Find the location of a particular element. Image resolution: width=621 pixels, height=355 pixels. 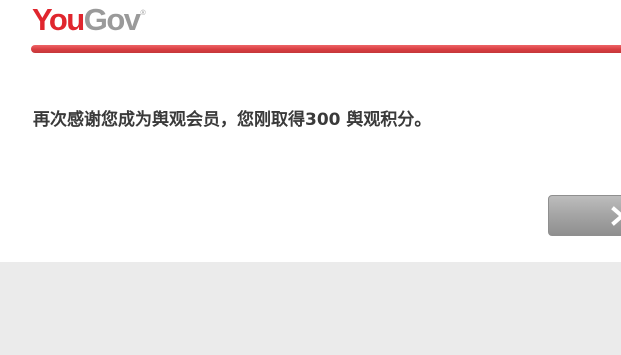

logo-gov-text: Gov is located at coordinates (112, 19).